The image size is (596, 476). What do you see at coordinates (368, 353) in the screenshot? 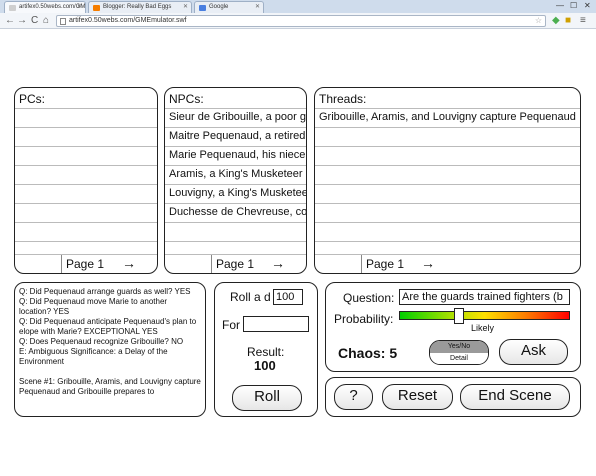
I see `chaos-factor: Chaos: 5` at bounding box center [368, 353].